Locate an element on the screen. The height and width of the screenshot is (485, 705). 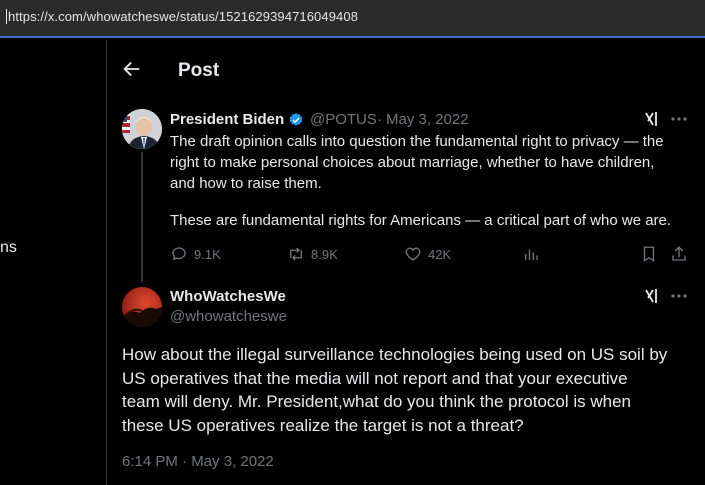
like-button: 42K is located at coordinates (427, 254).